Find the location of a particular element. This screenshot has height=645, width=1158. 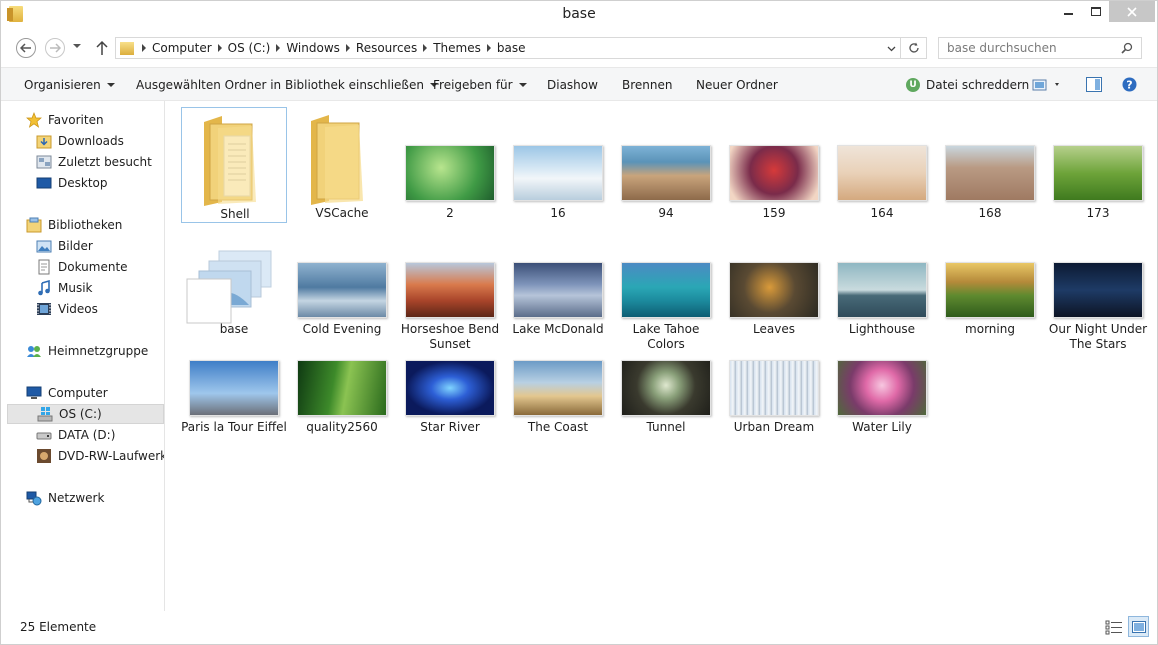

image-item: Paris la Tour Eiffel is located at coordinates (234, 400).